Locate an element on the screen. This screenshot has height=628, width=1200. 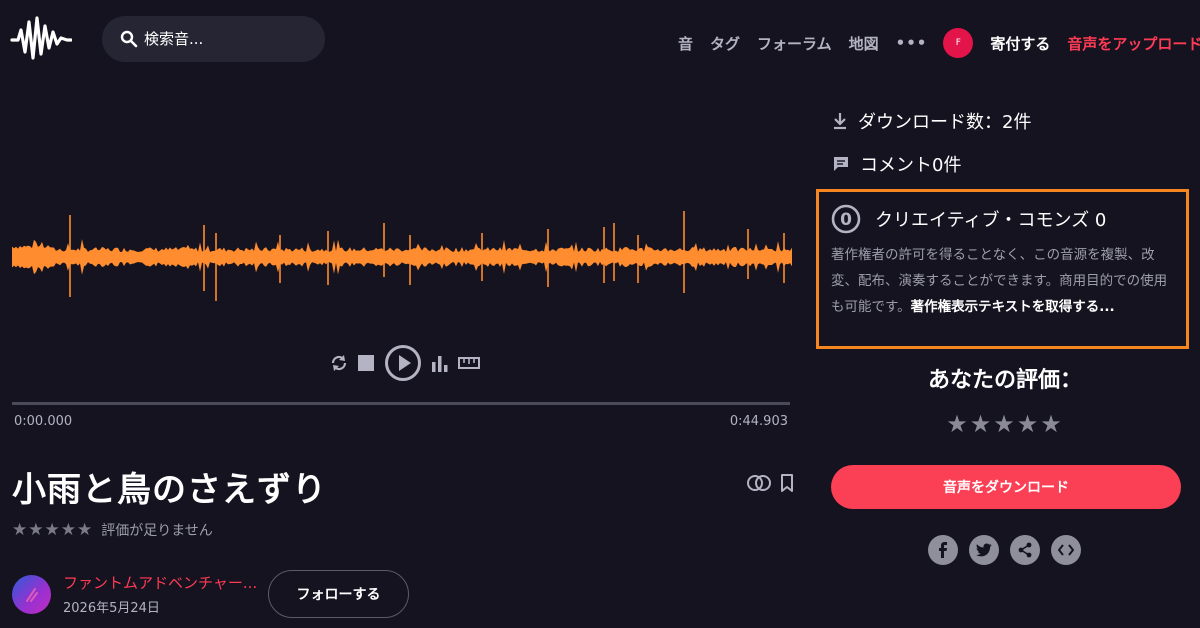
your-rating-stars: ★★★★★ is located at coordinates (1005, 424).